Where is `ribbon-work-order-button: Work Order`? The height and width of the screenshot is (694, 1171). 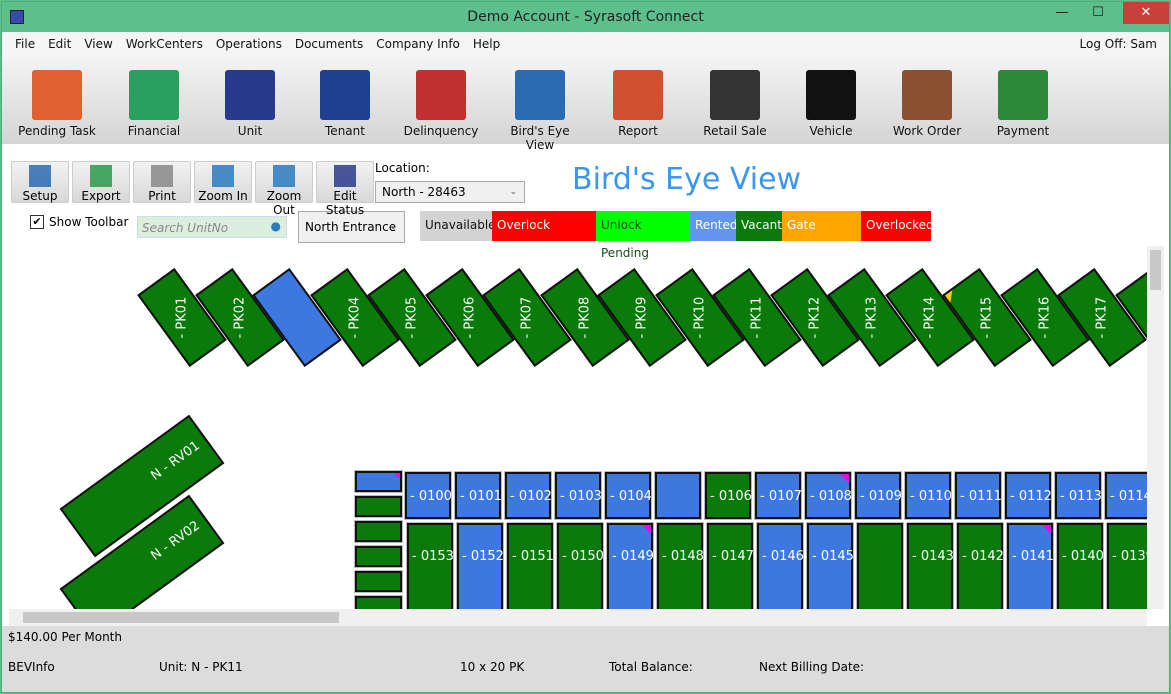 ribbon-work-order-button: Work Order is located at coordinates (927, 101).